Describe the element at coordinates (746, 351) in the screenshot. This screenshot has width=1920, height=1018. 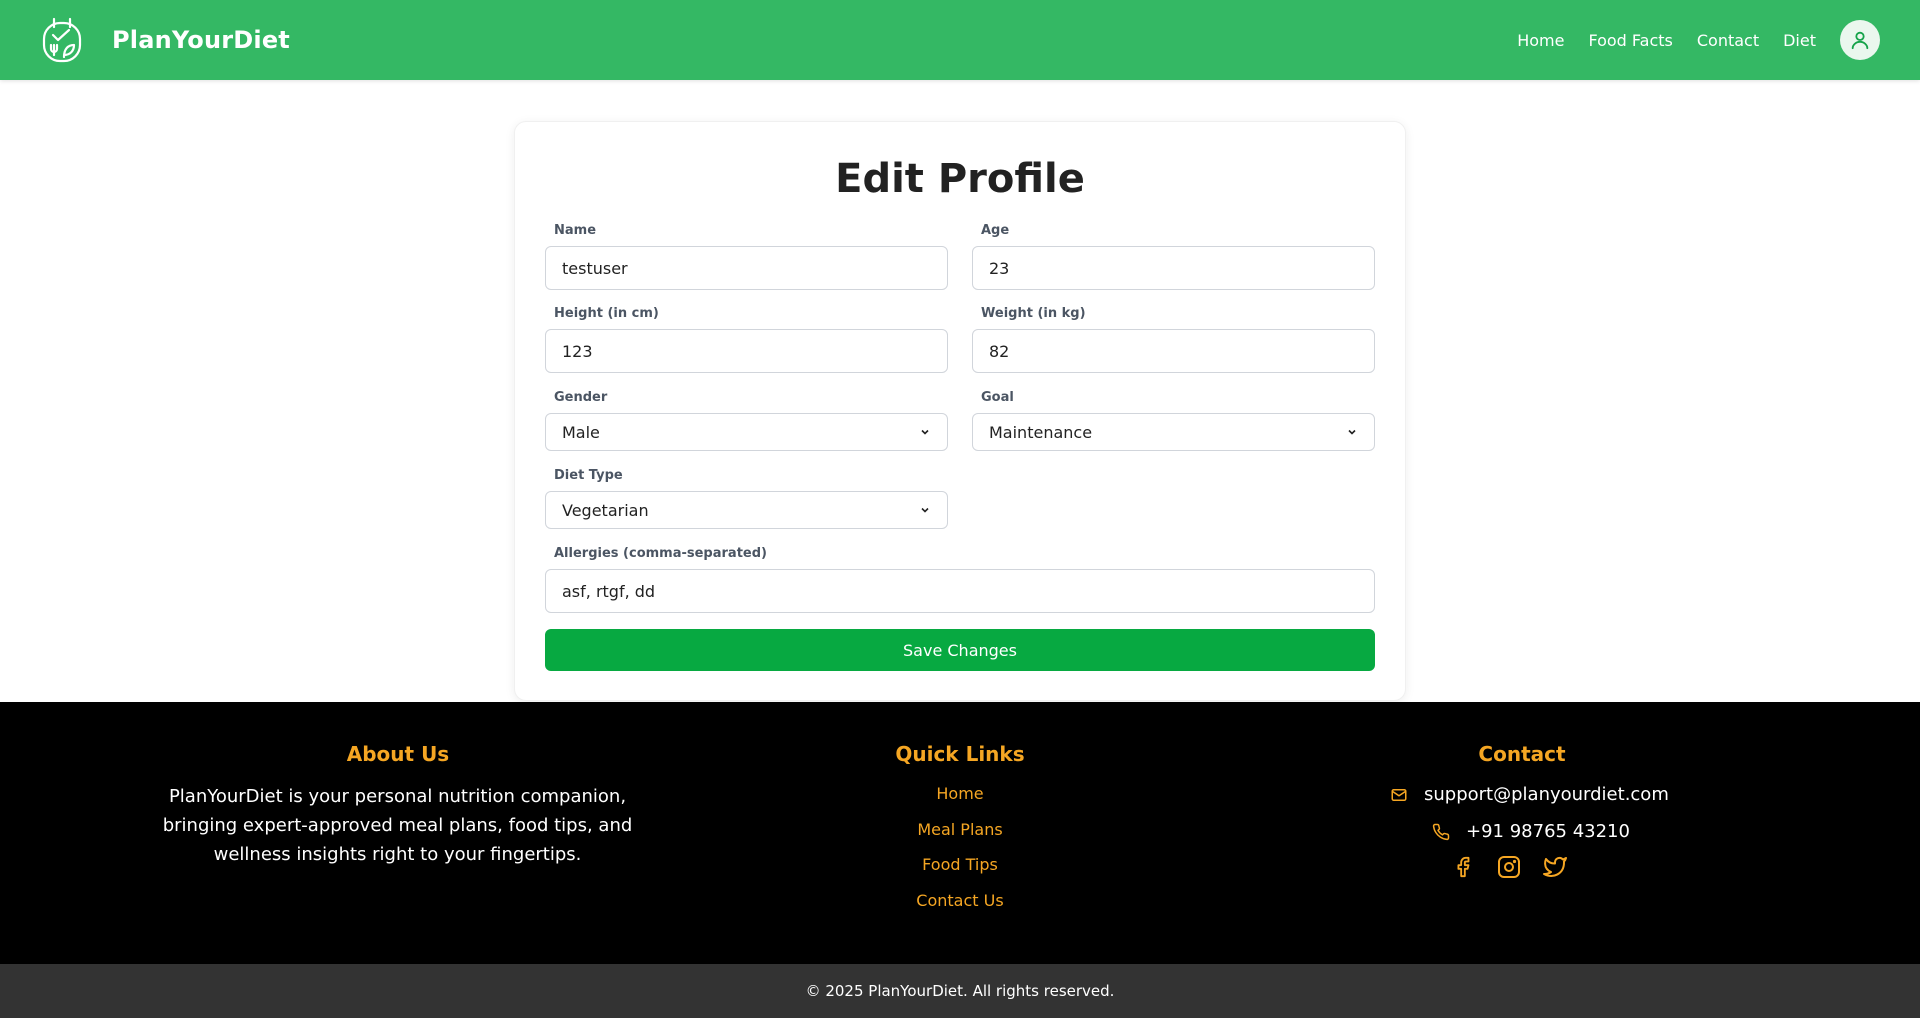
I see `height-input` at that location.